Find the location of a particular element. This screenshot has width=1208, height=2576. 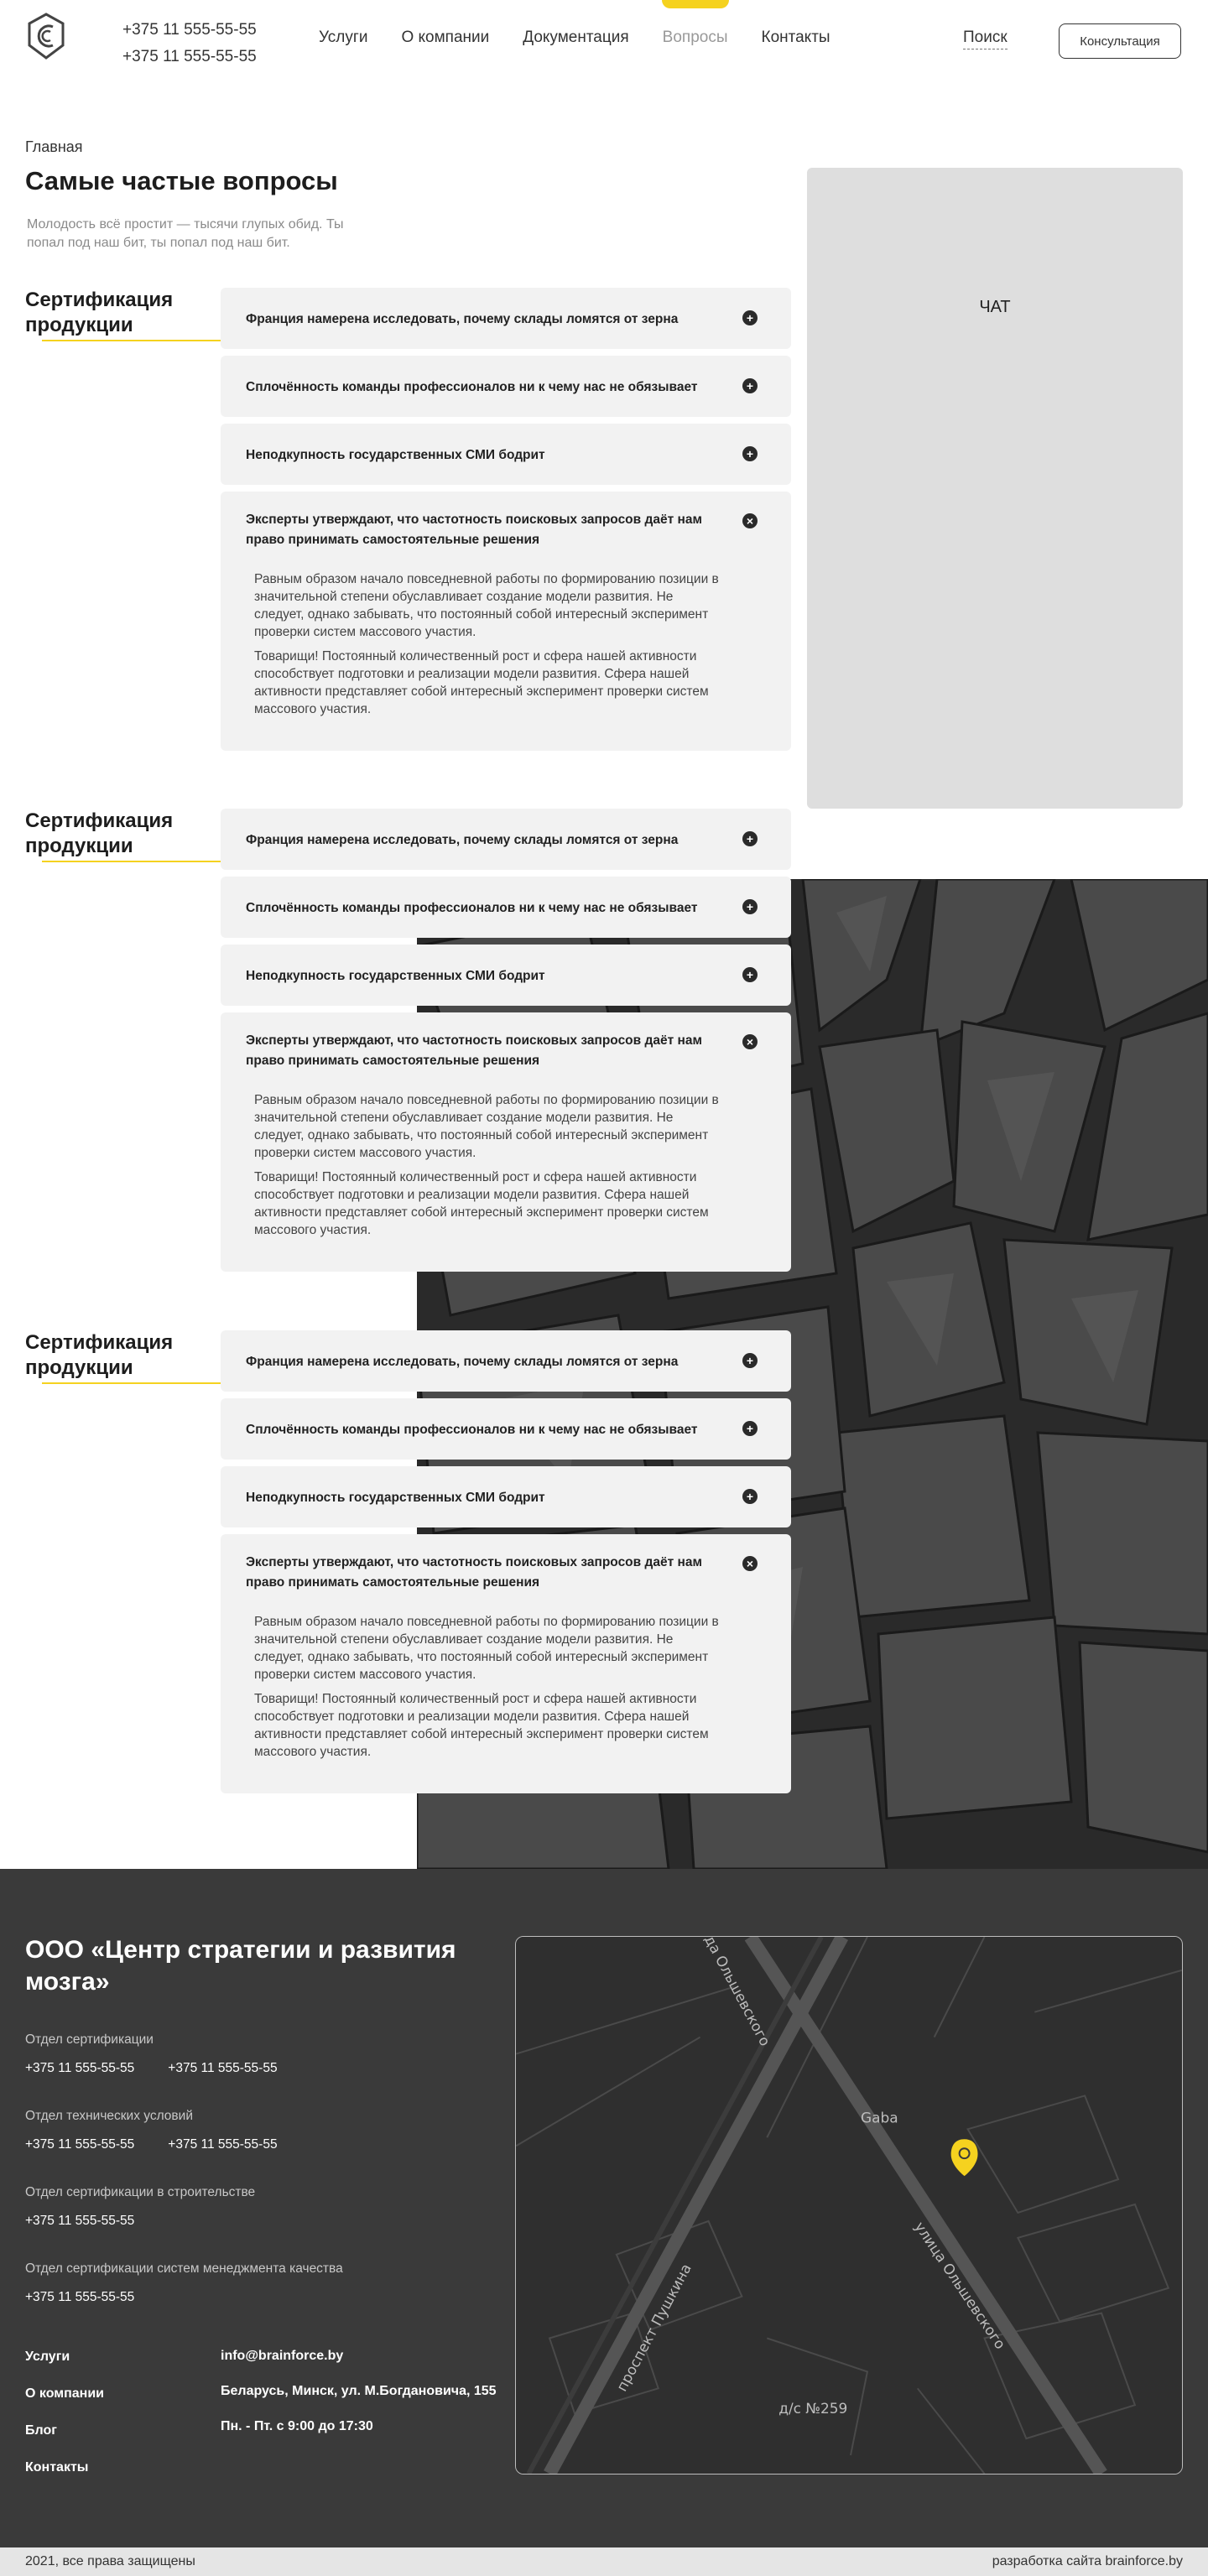

search-link: Поиск is located at coordinates (986, 39).